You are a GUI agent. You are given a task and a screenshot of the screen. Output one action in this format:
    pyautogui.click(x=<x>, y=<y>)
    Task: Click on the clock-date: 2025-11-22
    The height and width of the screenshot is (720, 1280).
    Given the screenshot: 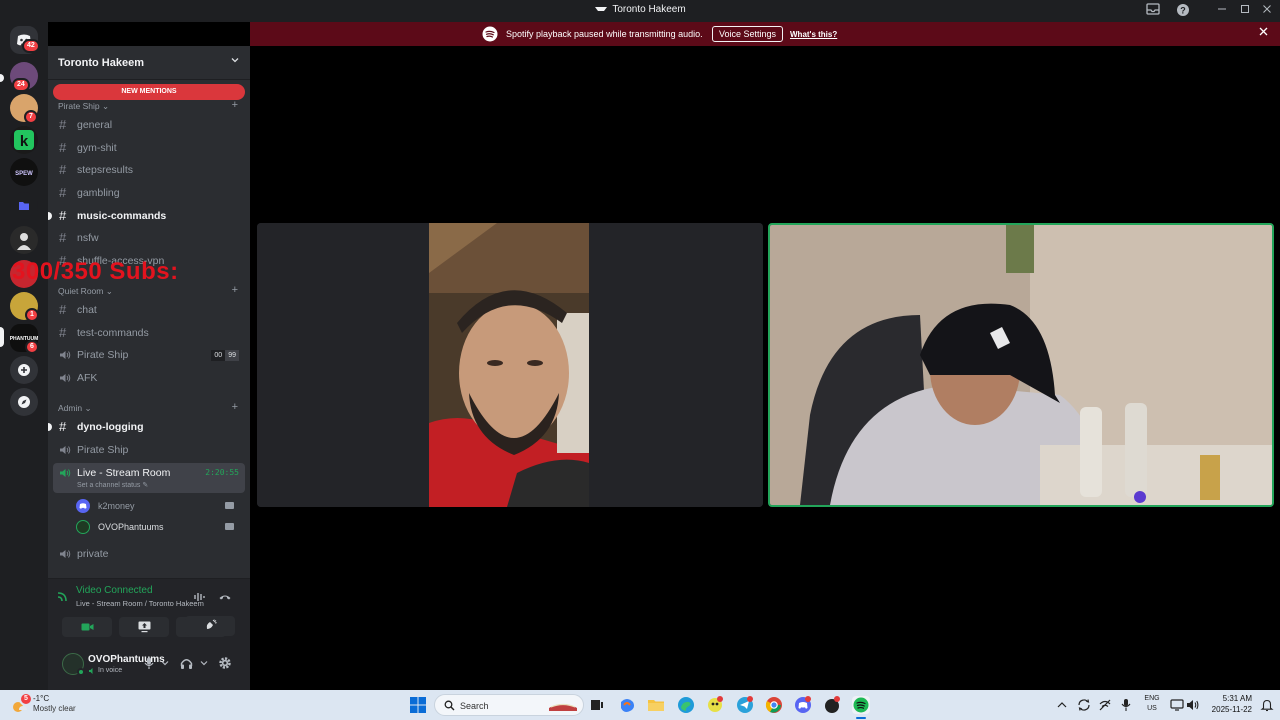 What is the action you would take?
    pyautogui.click(x=1231, y=709)
    